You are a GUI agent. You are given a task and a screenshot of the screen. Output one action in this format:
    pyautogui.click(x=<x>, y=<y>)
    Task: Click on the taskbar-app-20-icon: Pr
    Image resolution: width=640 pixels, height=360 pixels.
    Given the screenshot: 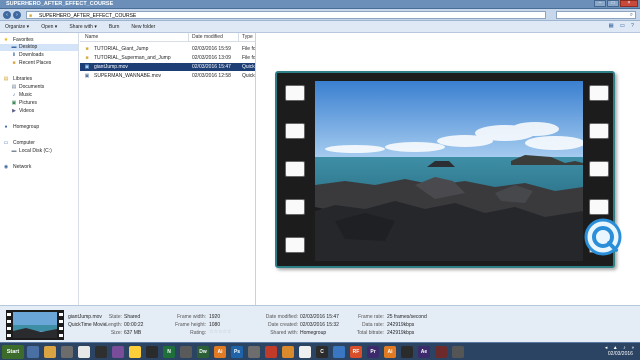 What is the action you would take?
    pyautogui.click(x=373, y=352)
    